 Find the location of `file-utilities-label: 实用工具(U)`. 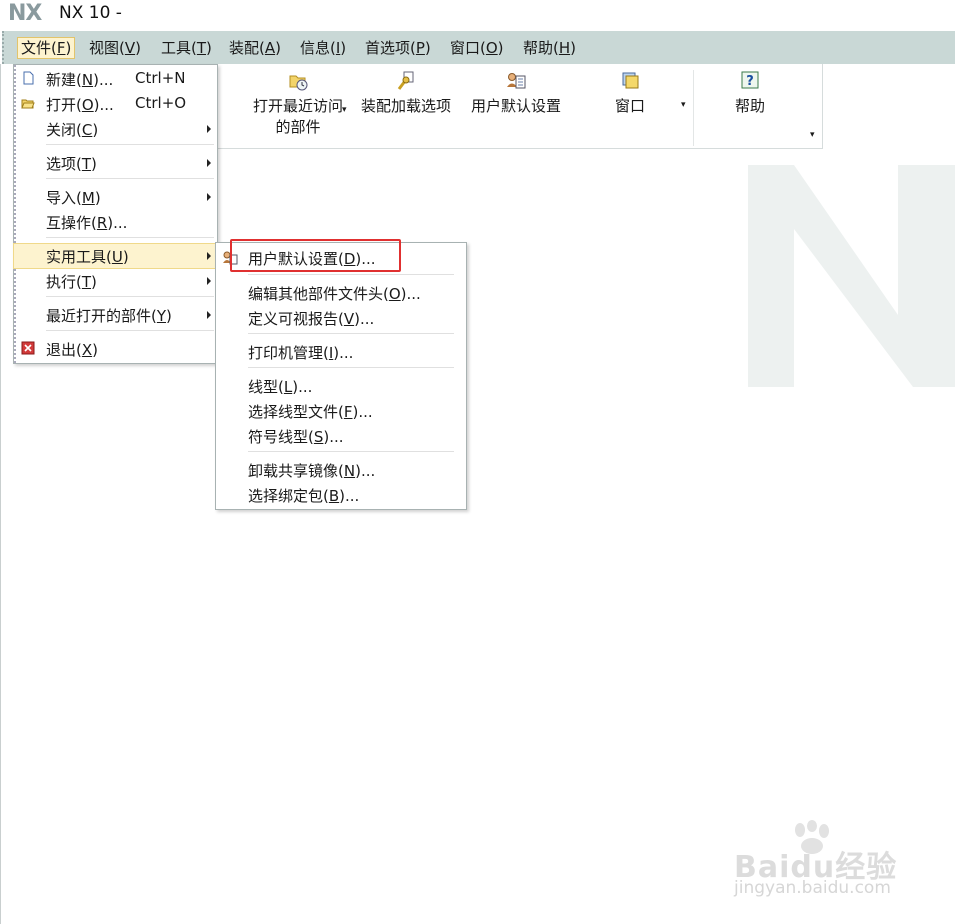

file-utilities-label: 实用工具(U) is located at coordinates (87, 257).